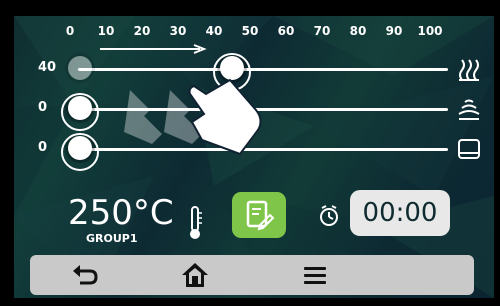 The width and height of the screenshot is (500, 306). I want to click on scale-tick: 90, so click(394, 31).